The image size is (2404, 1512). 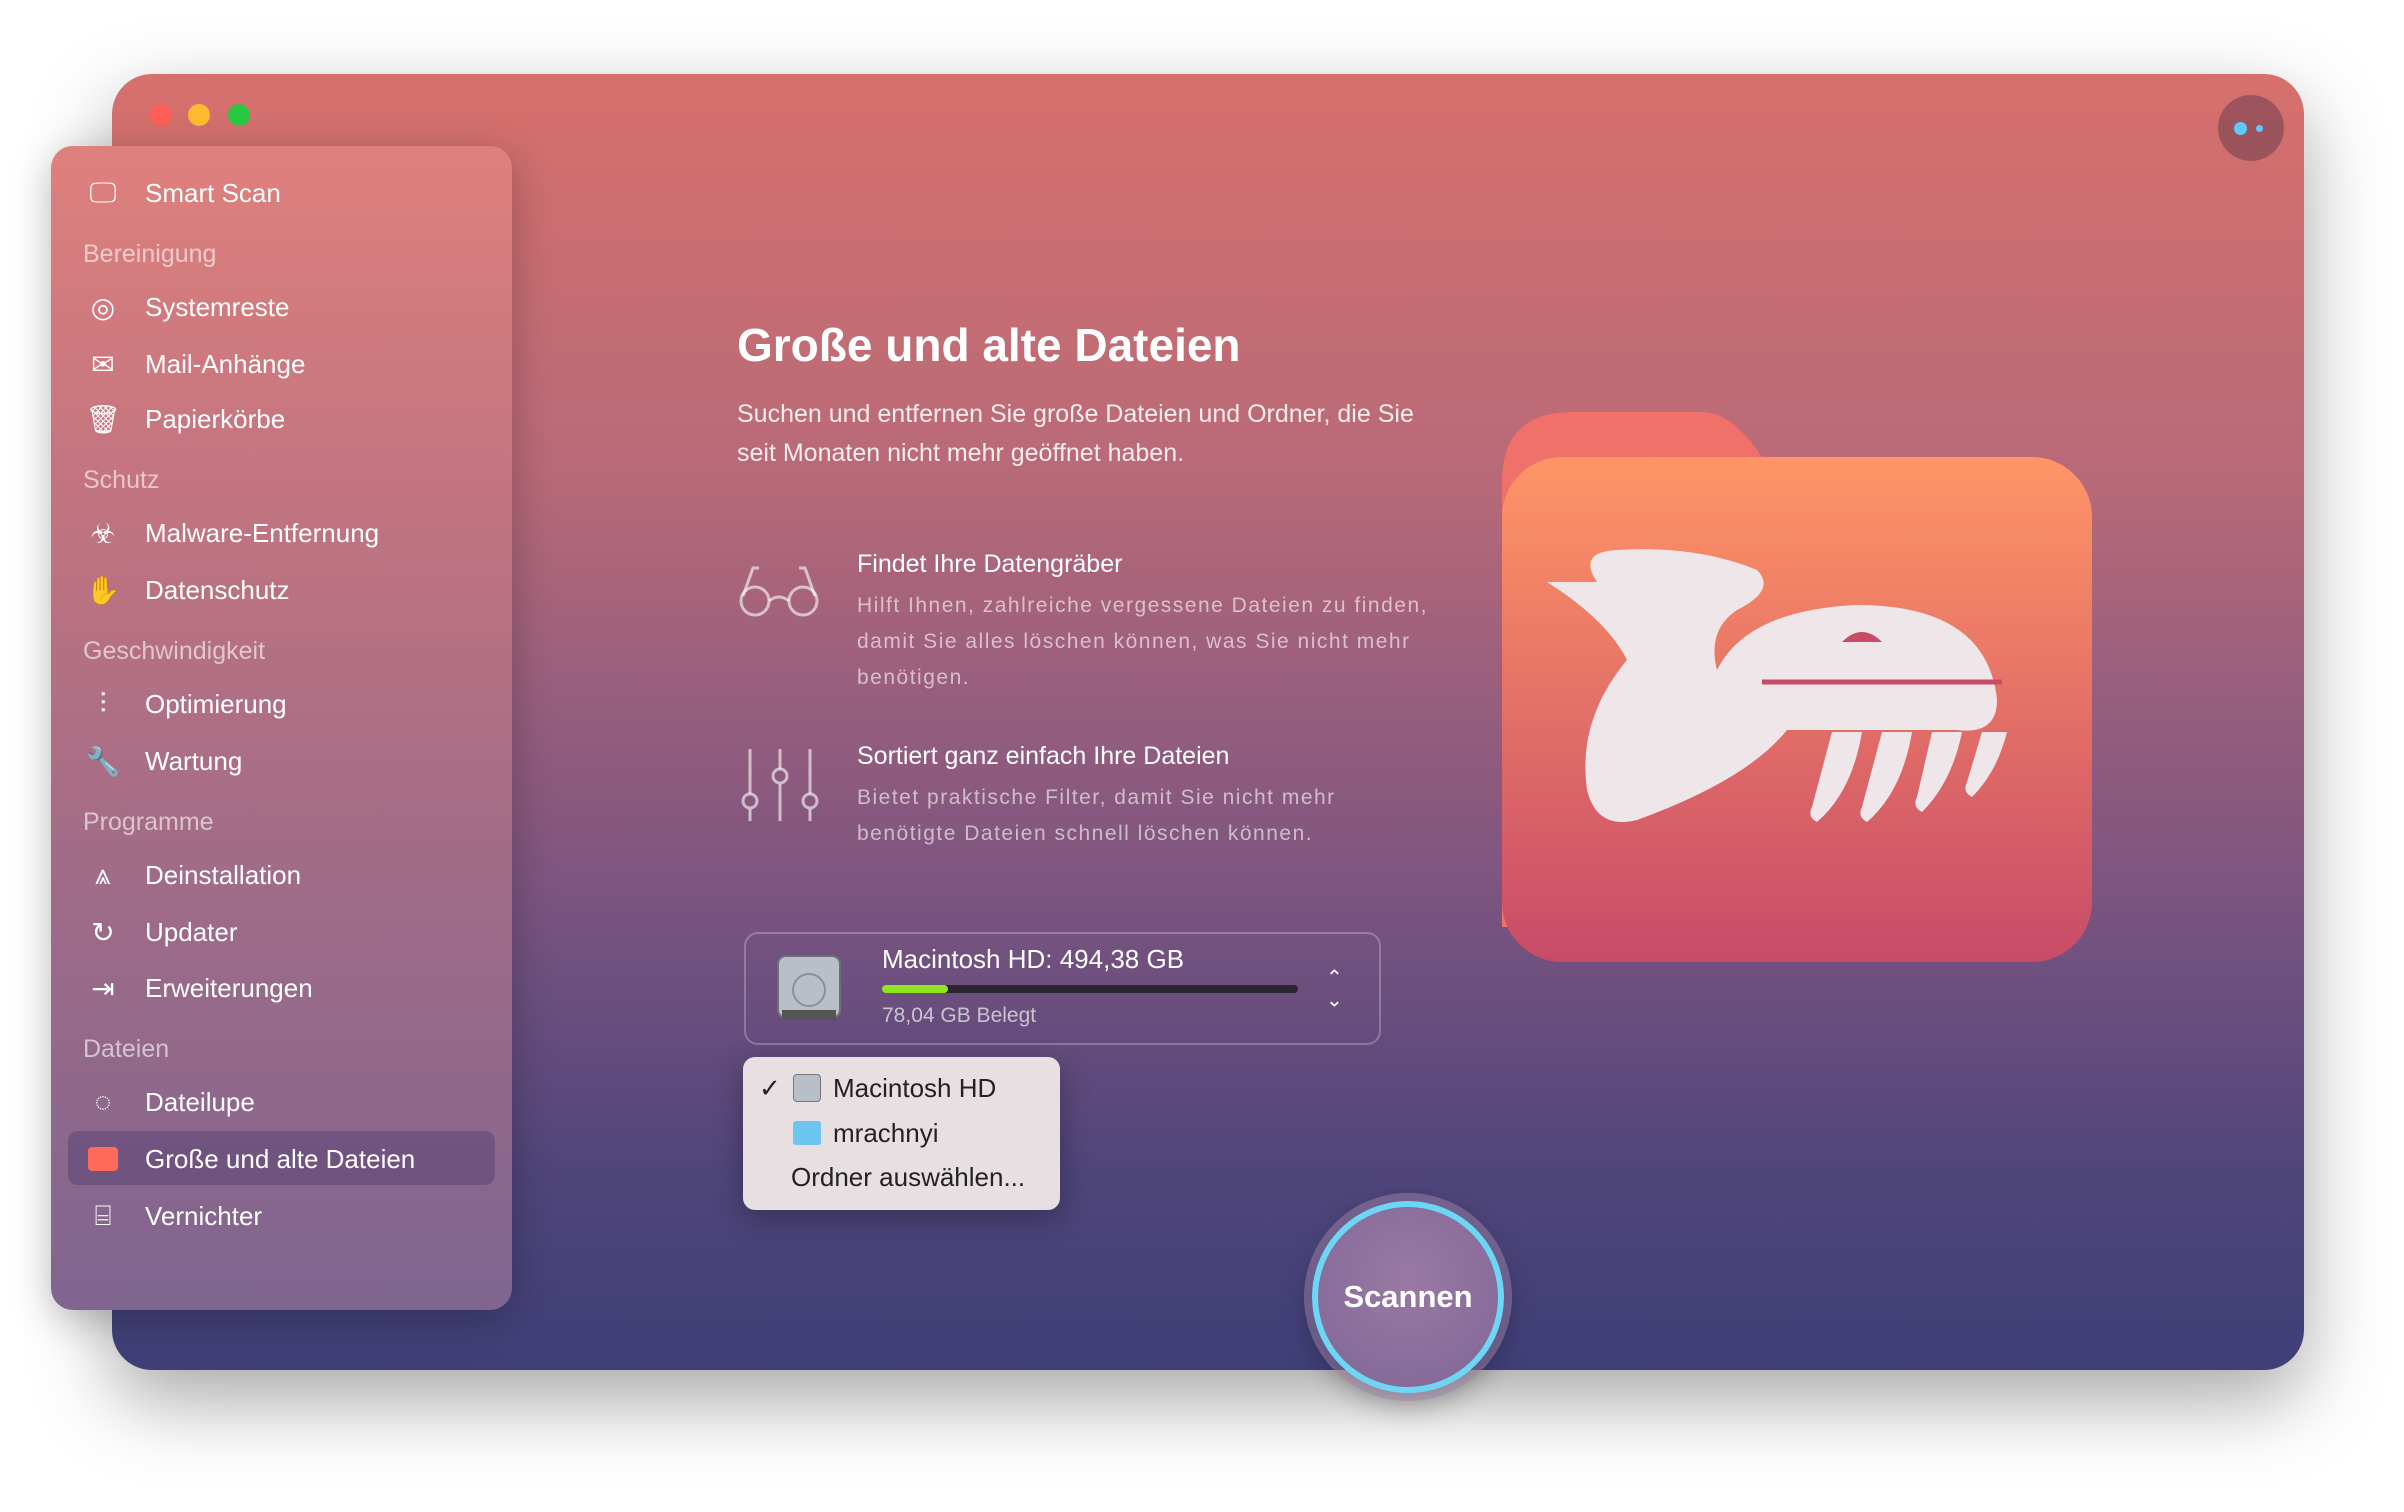 I want to click on section-heading: Geschwindigkeit, so click(x=174, y=651).